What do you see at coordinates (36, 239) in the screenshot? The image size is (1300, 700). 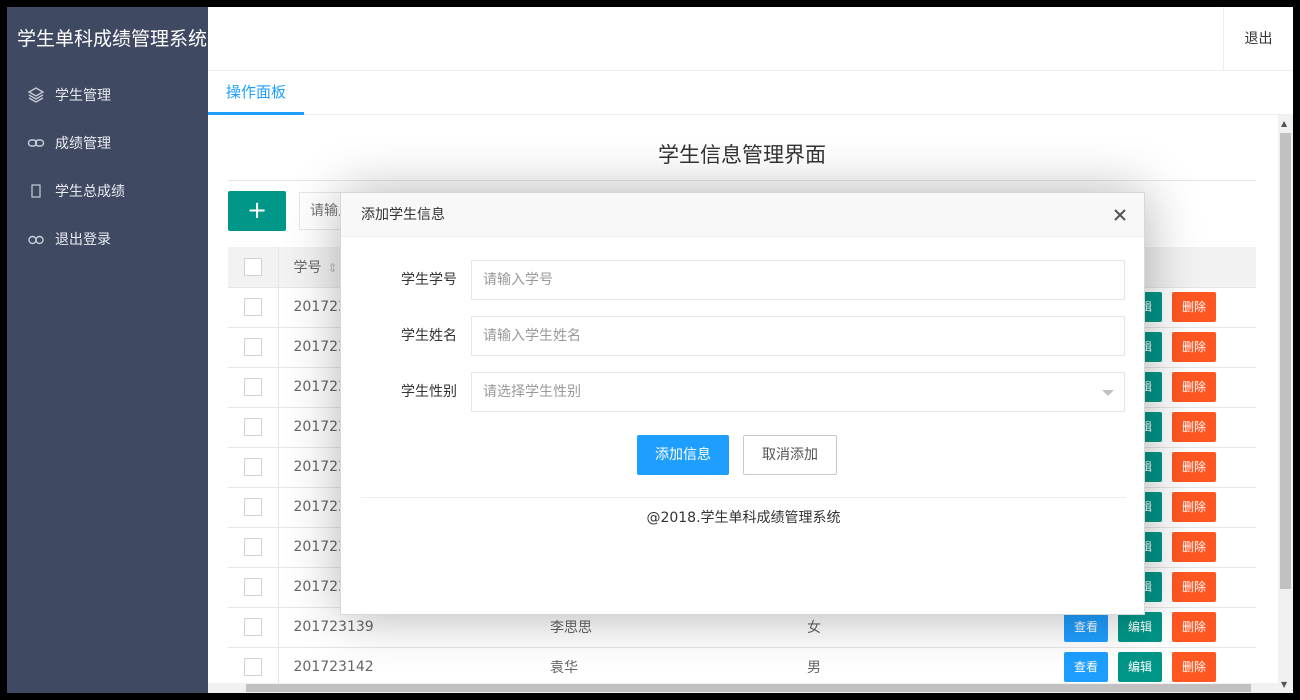 I see `infinity-icon` at bounding box center [36, 239].